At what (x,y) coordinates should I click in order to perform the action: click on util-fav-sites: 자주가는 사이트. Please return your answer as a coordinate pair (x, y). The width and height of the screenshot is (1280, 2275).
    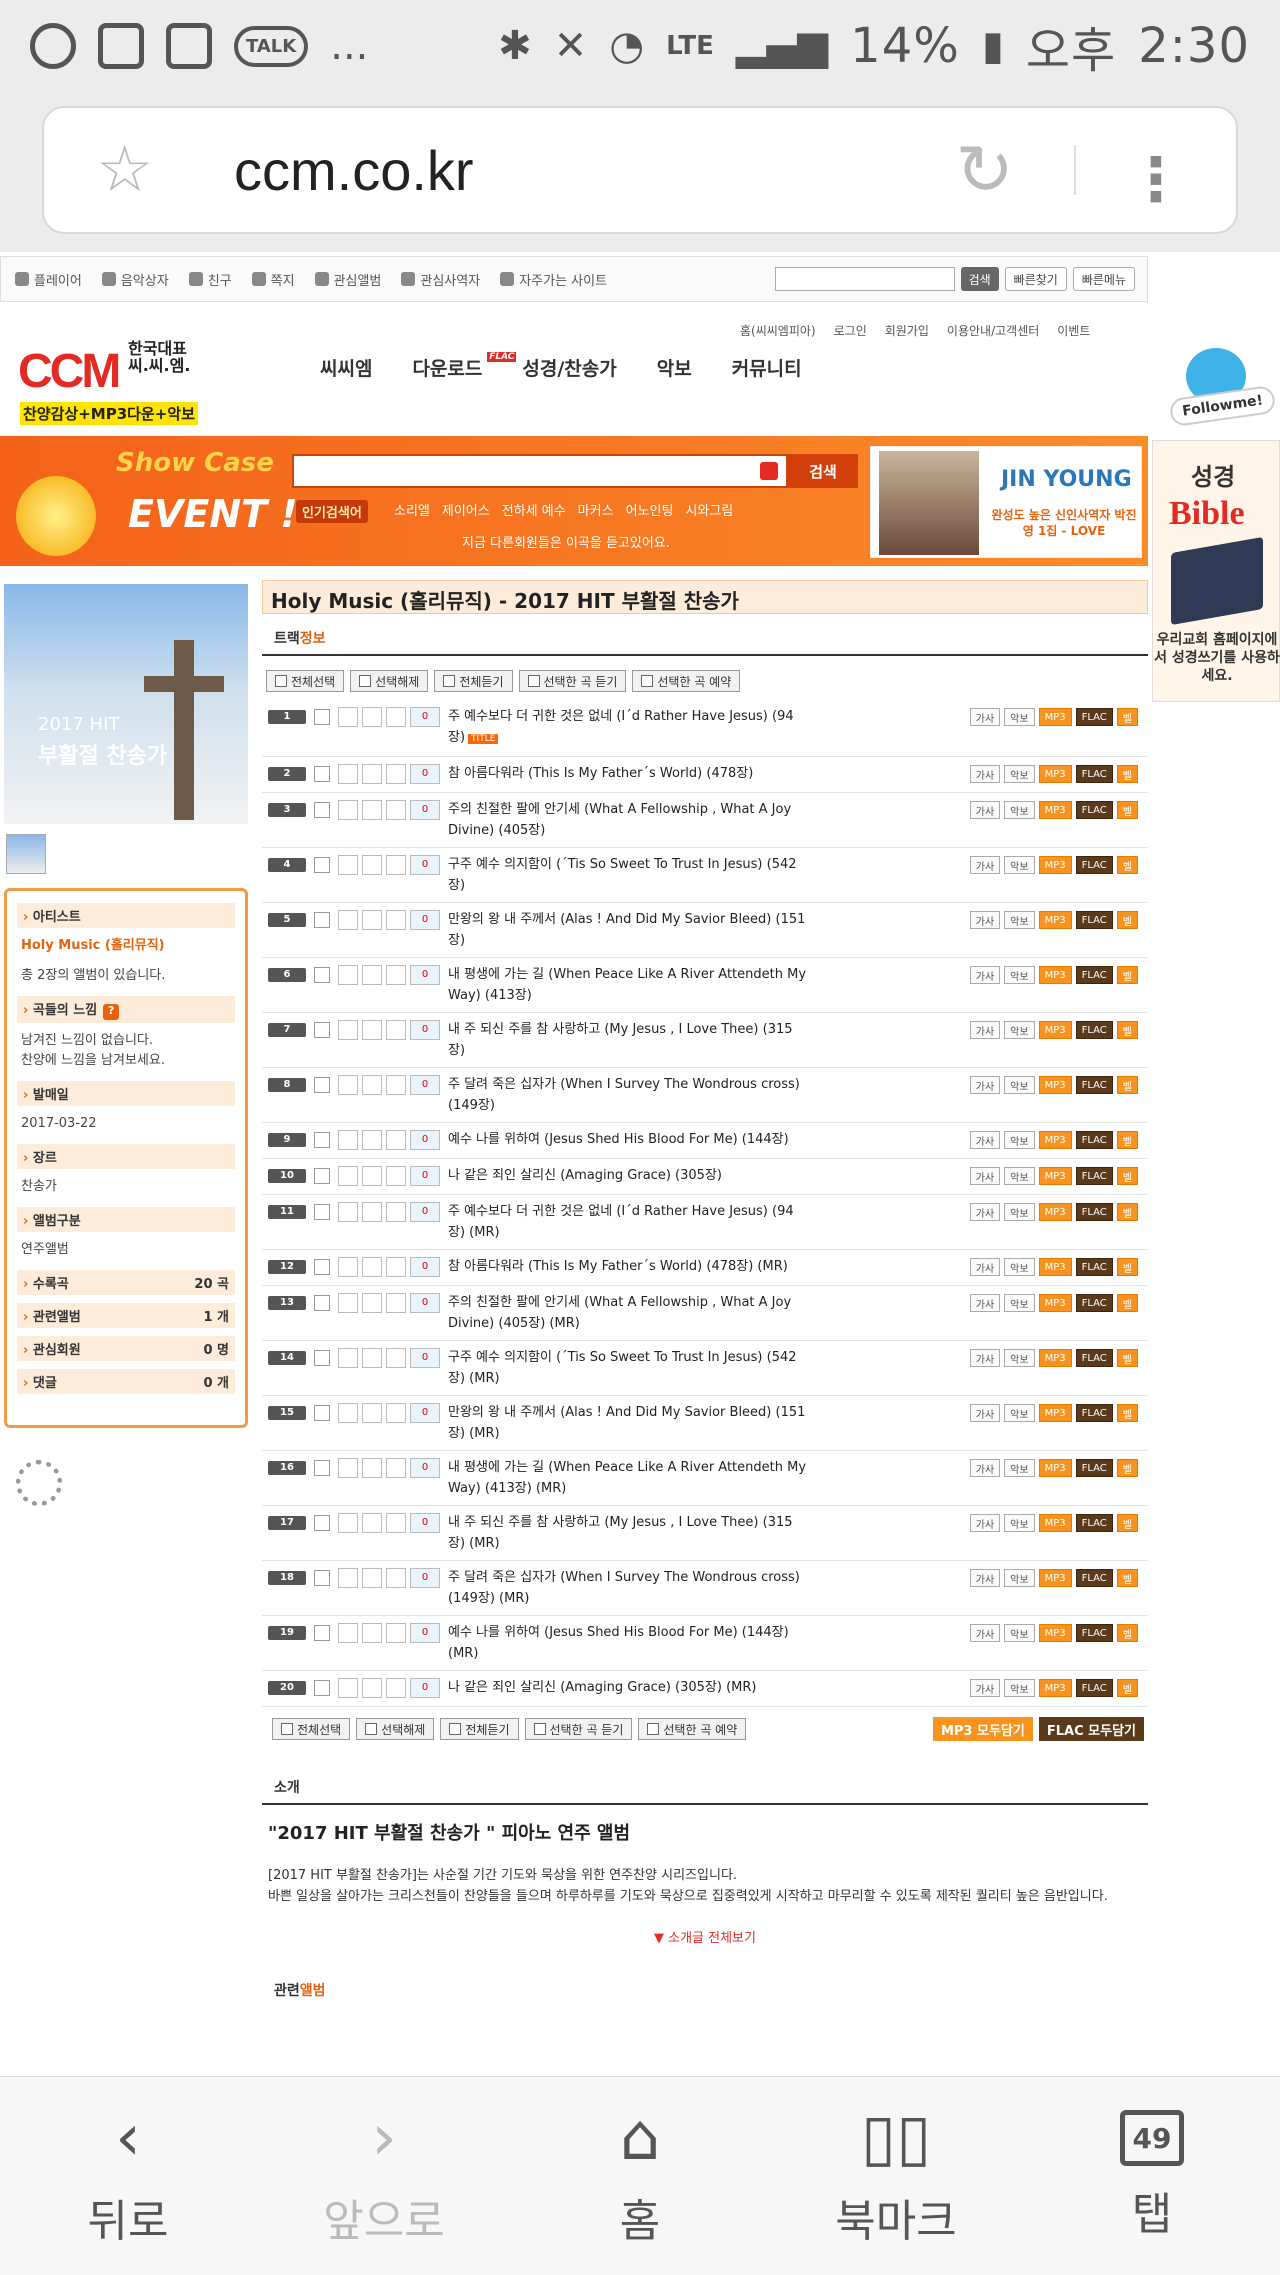
    Looking at the image, I should click on (553, 279).